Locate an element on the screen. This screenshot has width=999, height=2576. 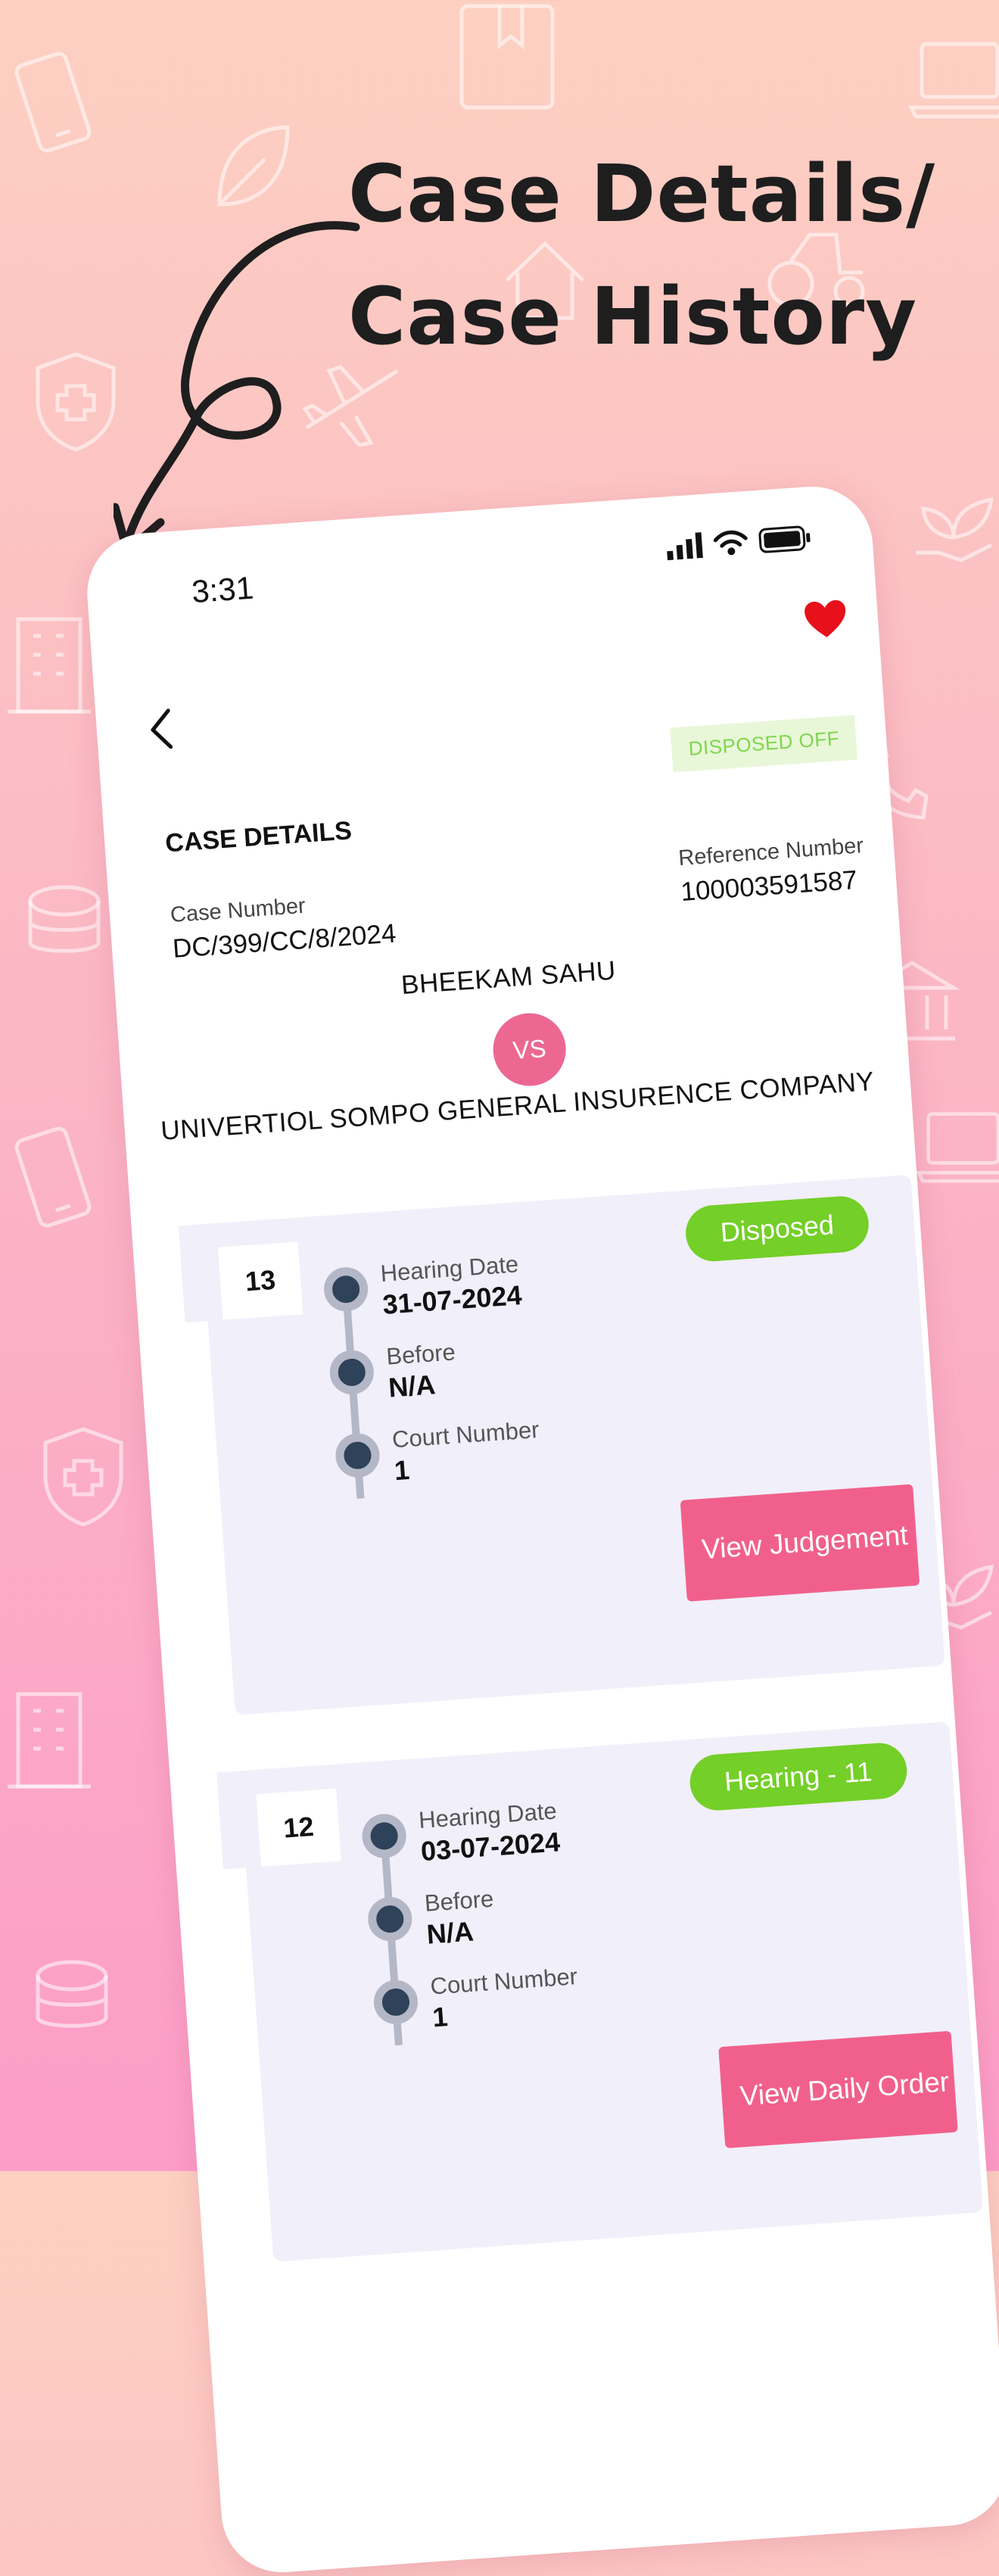
status-time: 3:31 is located at coordinates (222, 589).